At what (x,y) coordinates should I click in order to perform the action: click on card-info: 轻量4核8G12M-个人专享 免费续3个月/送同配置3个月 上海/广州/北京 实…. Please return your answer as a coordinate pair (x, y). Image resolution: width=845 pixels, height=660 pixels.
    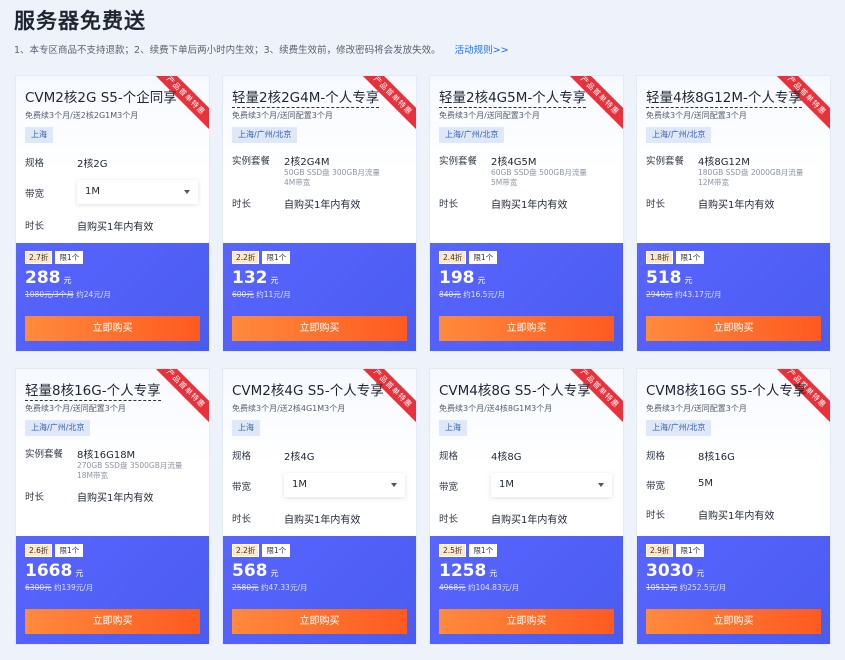
    Looking at the image, I should click on (733, 160).